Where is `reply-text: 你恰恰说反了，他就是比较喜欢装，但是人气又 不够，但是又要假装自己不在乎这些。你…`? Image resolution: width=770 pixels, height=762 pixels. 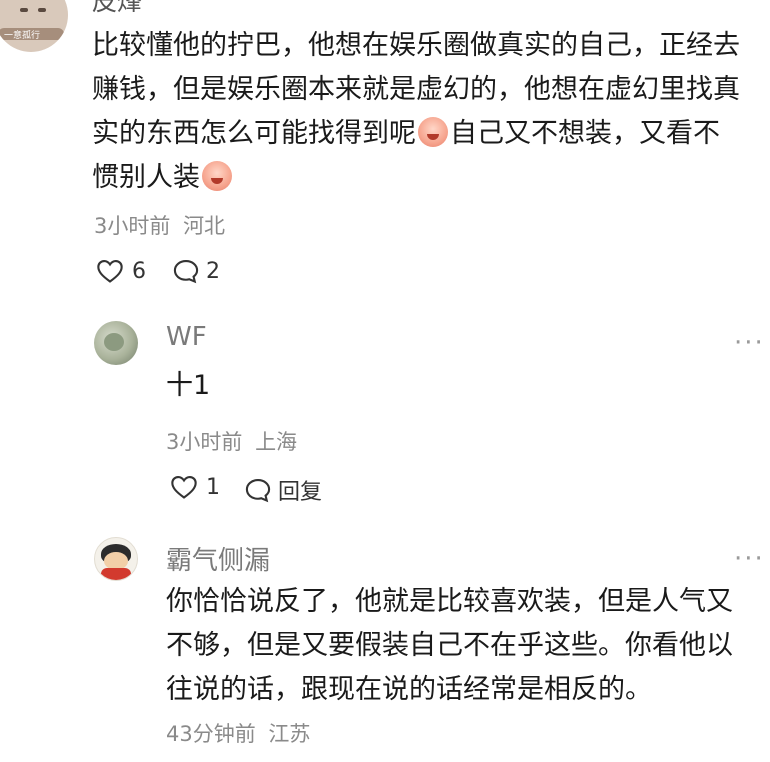
reply-text: 你恰恰说反了，他就是比较喜欢装，但是人气又 不够，但是又要假装自己不在乎这些。你… is located at coordinates (449, 645).